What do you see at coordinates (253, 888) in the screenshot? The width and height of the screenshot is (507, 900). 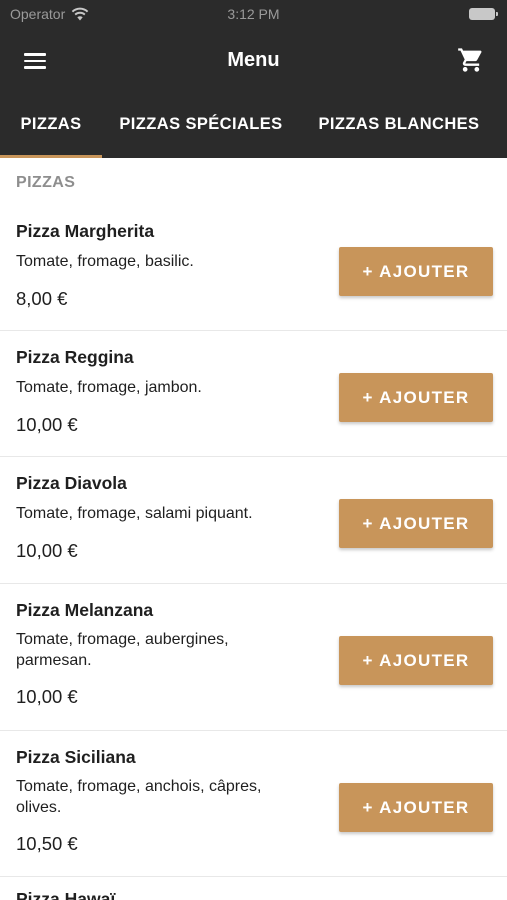 I see `menu-item: Pizza Hawaï` at bounding box center [253, 888].